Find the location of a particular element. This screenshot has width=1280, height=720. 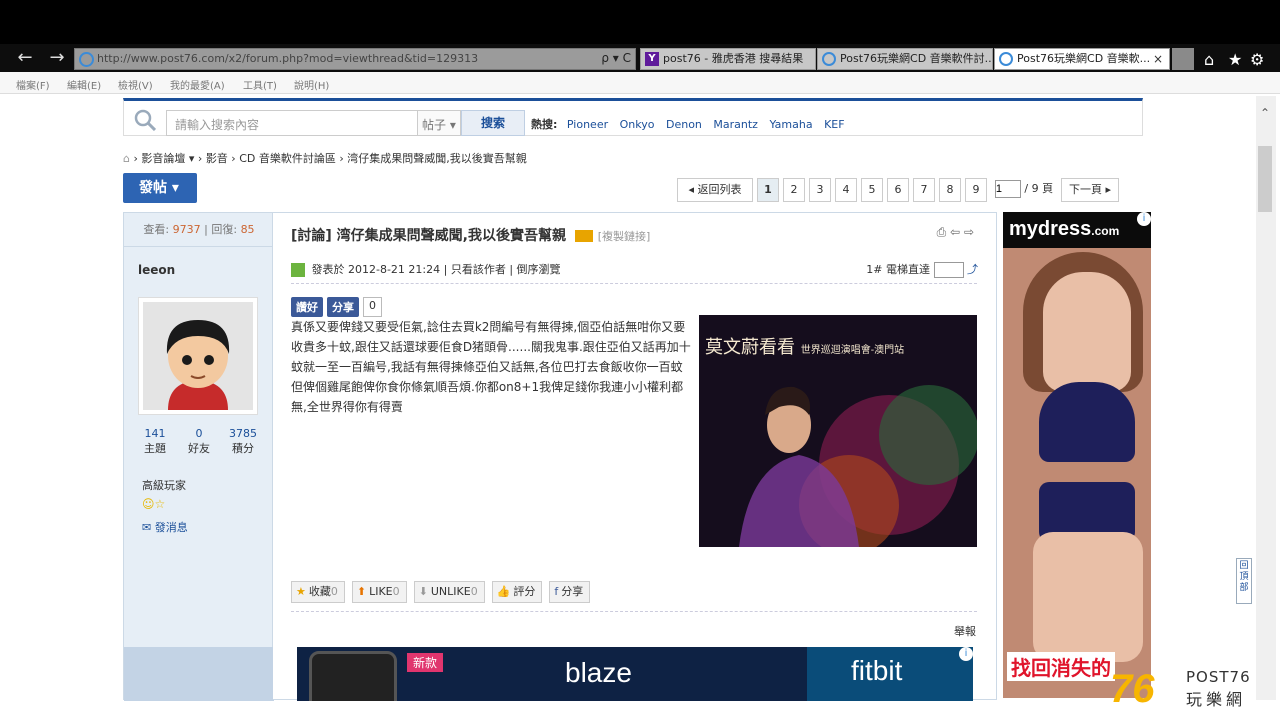

tab-yahoo: Y post76 - 雅虎香港 搜尋結果 is located at coordinates (728, 59).